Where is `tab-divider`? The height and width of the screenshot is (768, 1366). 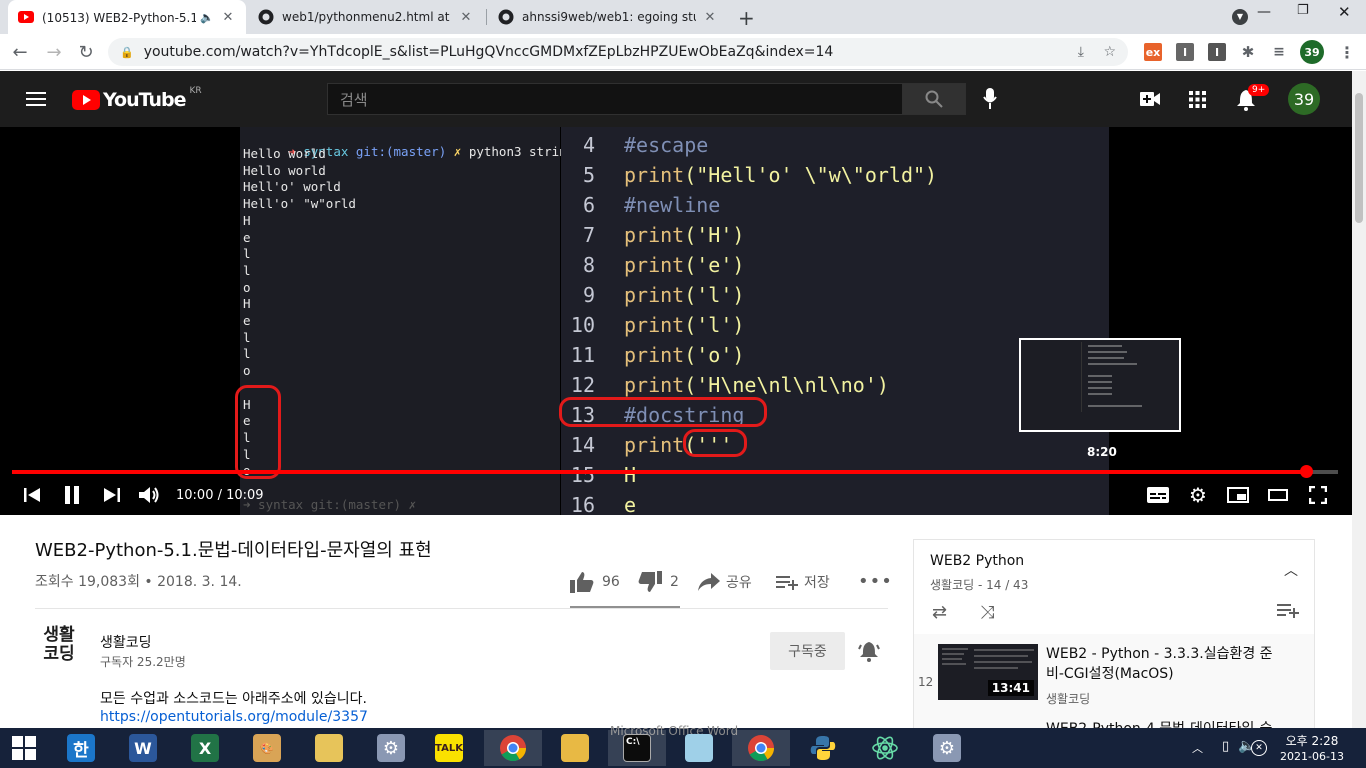 tab-divider is located at coordinates (486, 17).